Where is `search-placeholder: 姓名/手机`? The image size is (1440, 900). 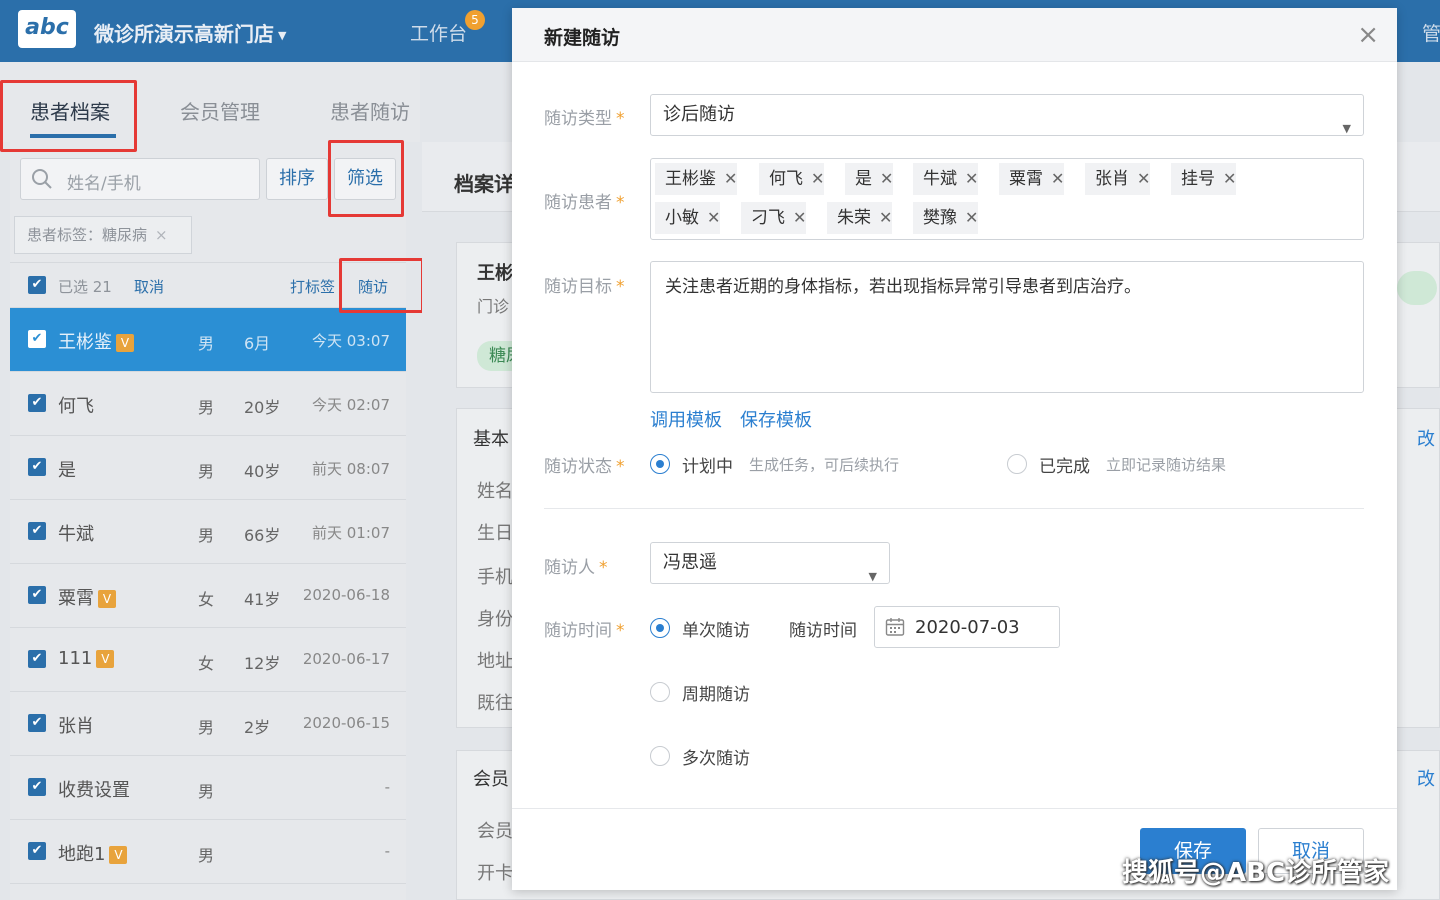 search-placeholder: 姓名/手机 is located at coordinates (104, 184).